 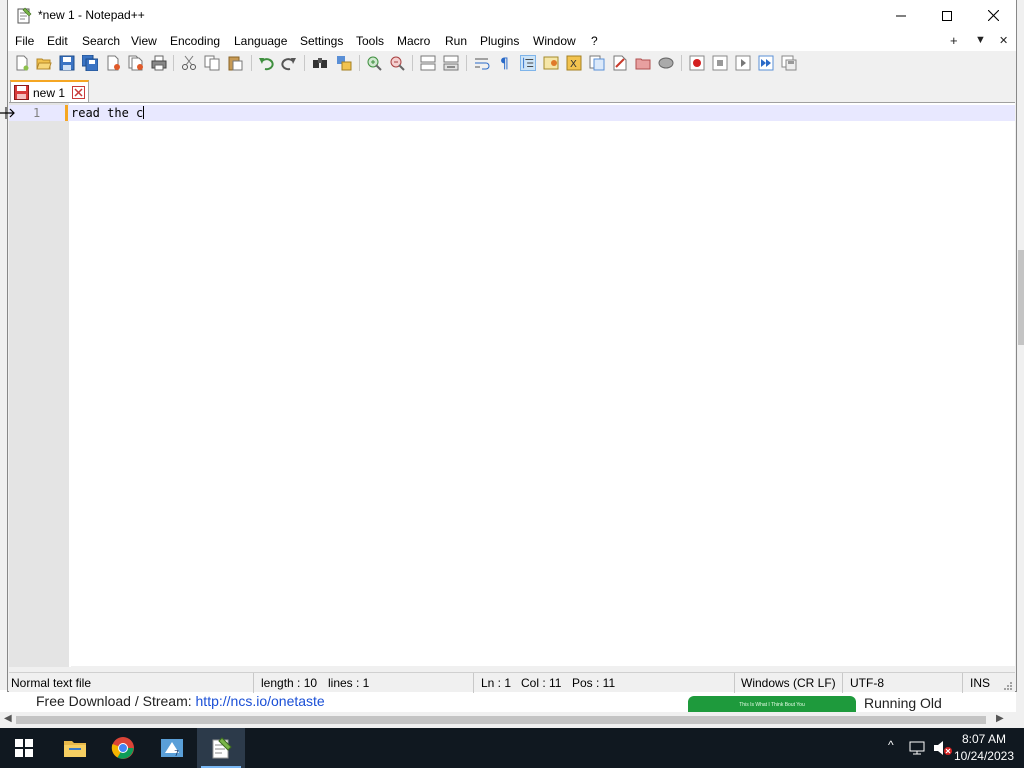 What do you see at coordinates (903, 703) in the screenshot?
I see `background-running-text: Running Old` at bounding box center [903, 703].